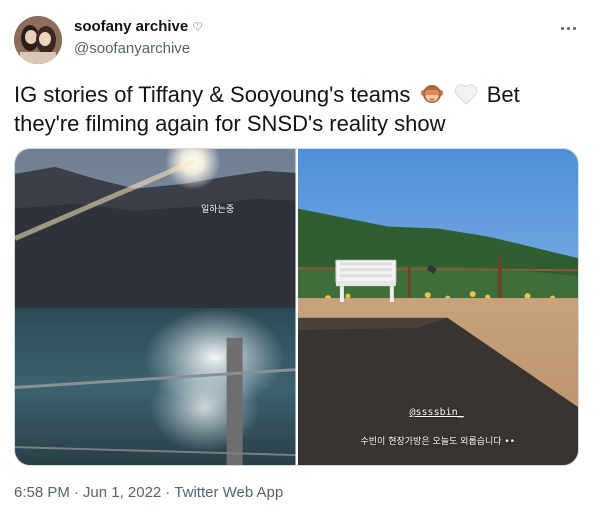 This screenshot has width=600, height=530. I want to click on user-handle: @soofanyarchive, so click(138, 48).